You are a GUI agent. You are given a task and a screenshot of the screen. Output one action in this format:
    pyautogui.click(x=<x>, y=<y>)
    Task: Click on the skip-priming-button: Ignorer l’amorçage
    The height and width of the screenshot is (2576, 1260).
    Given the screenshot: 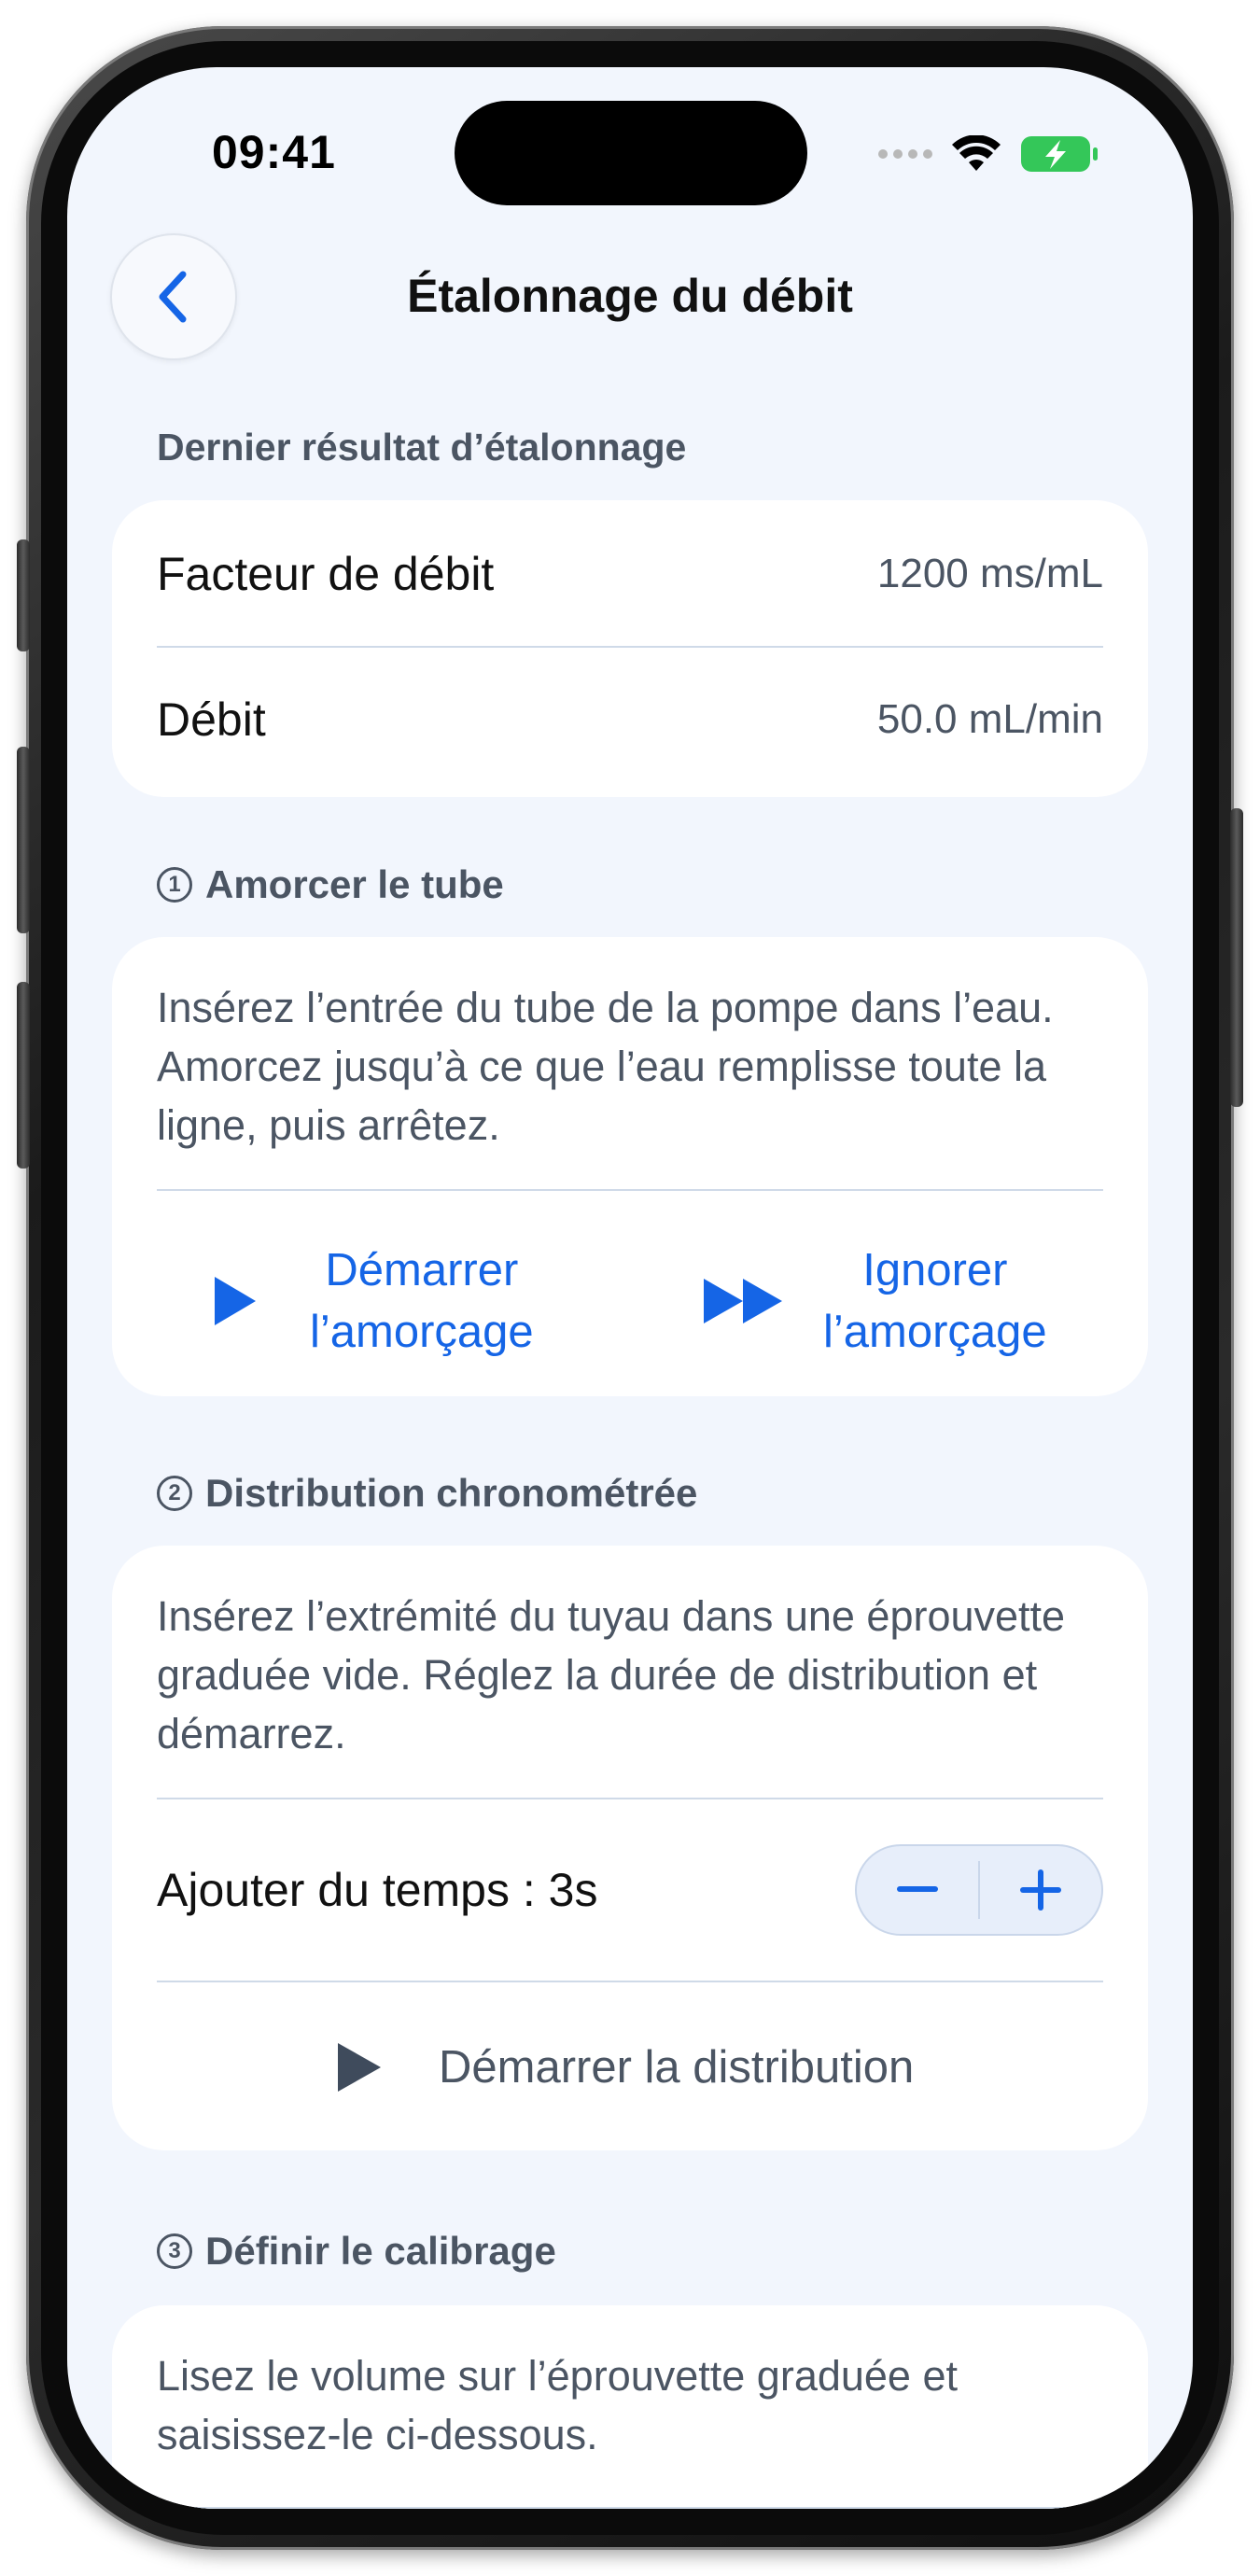 What is the action you would take?
    pyautogui.click(x=874, y=1301)
    